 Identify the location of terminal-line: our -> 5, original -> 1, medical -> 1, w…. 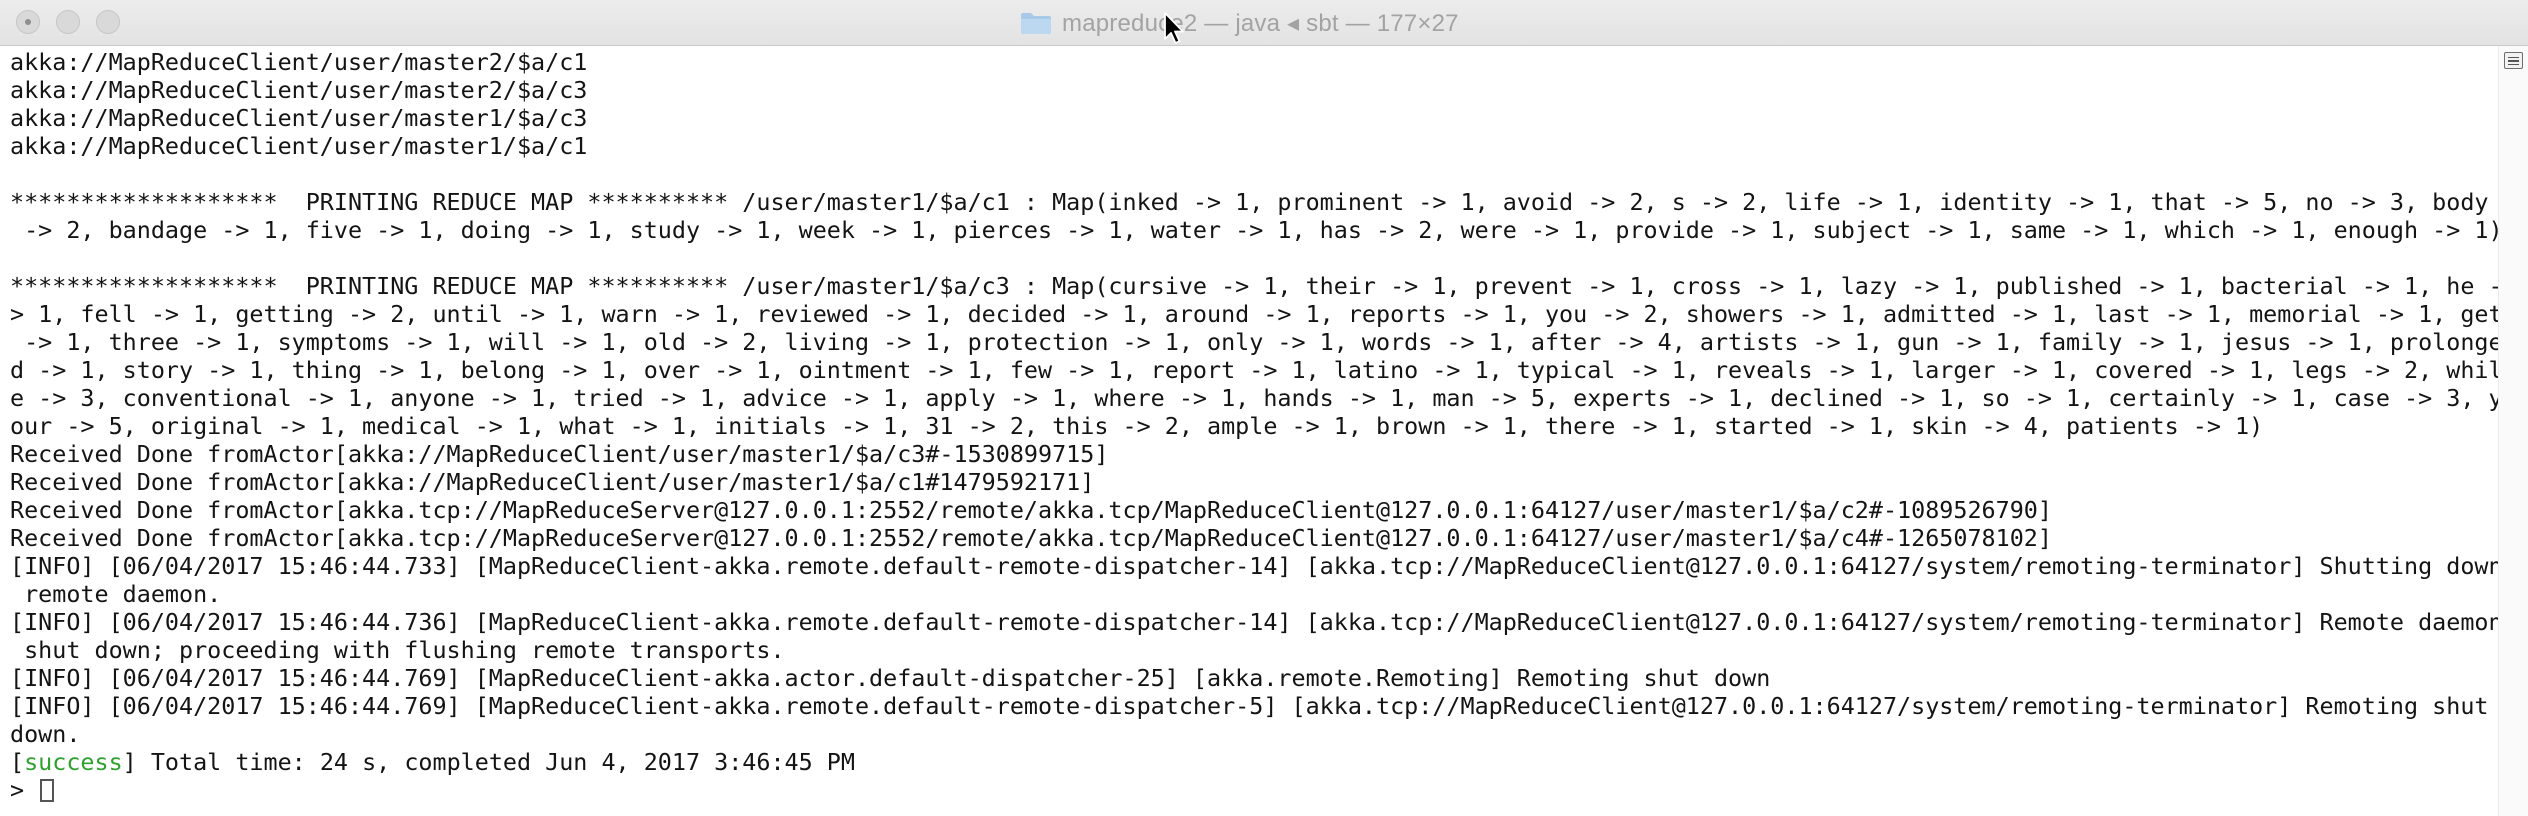
(1137, 426).